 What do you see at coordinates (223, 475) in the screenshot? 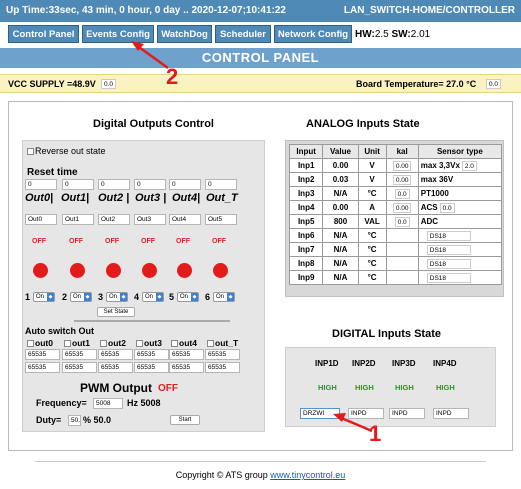
I see `footer-text: Copyright © ATS group` at bounding box center [223, 475].